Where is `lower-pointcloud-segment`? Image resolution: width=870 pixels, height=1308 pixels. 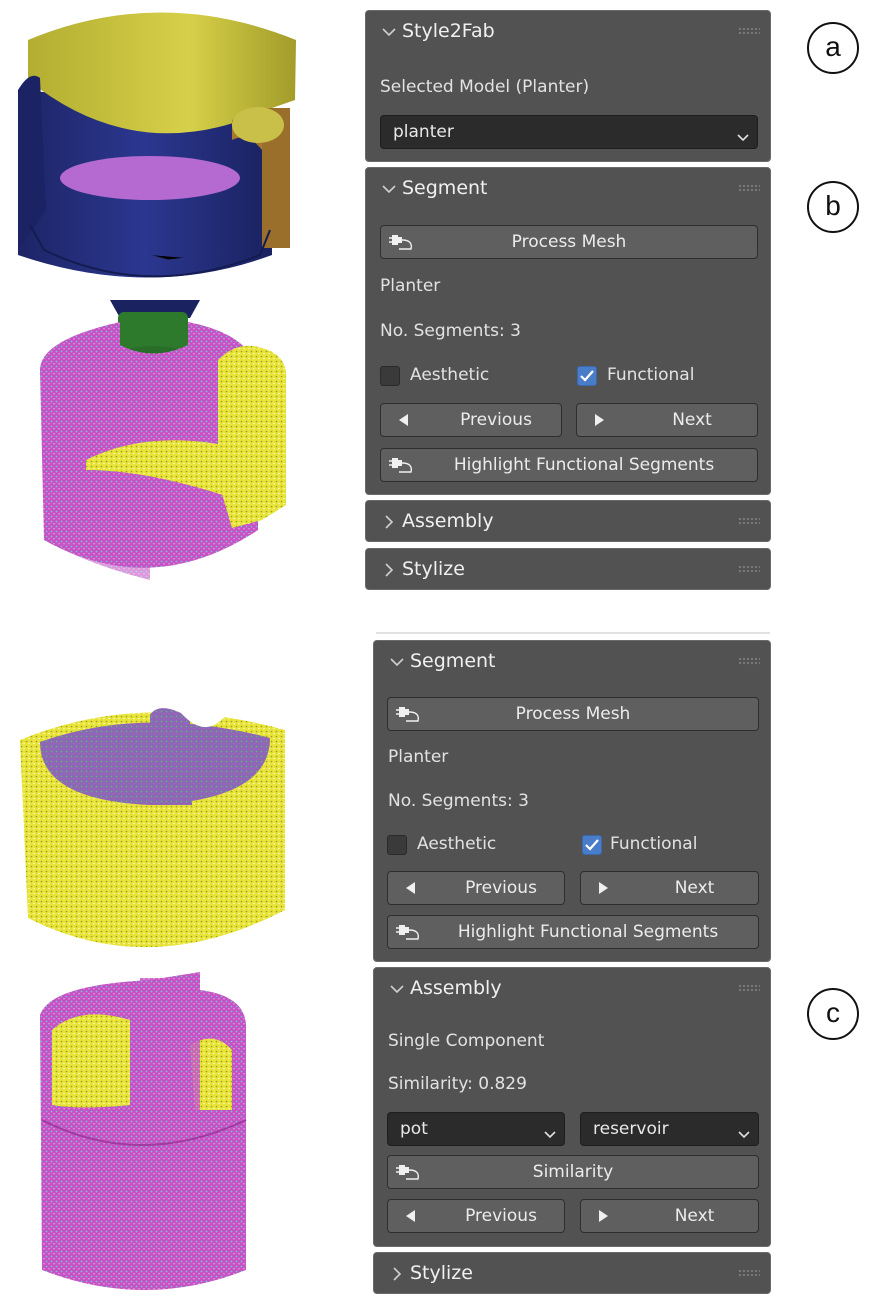
lower-pointcloud-segment is located at coordinates (143, 1131).